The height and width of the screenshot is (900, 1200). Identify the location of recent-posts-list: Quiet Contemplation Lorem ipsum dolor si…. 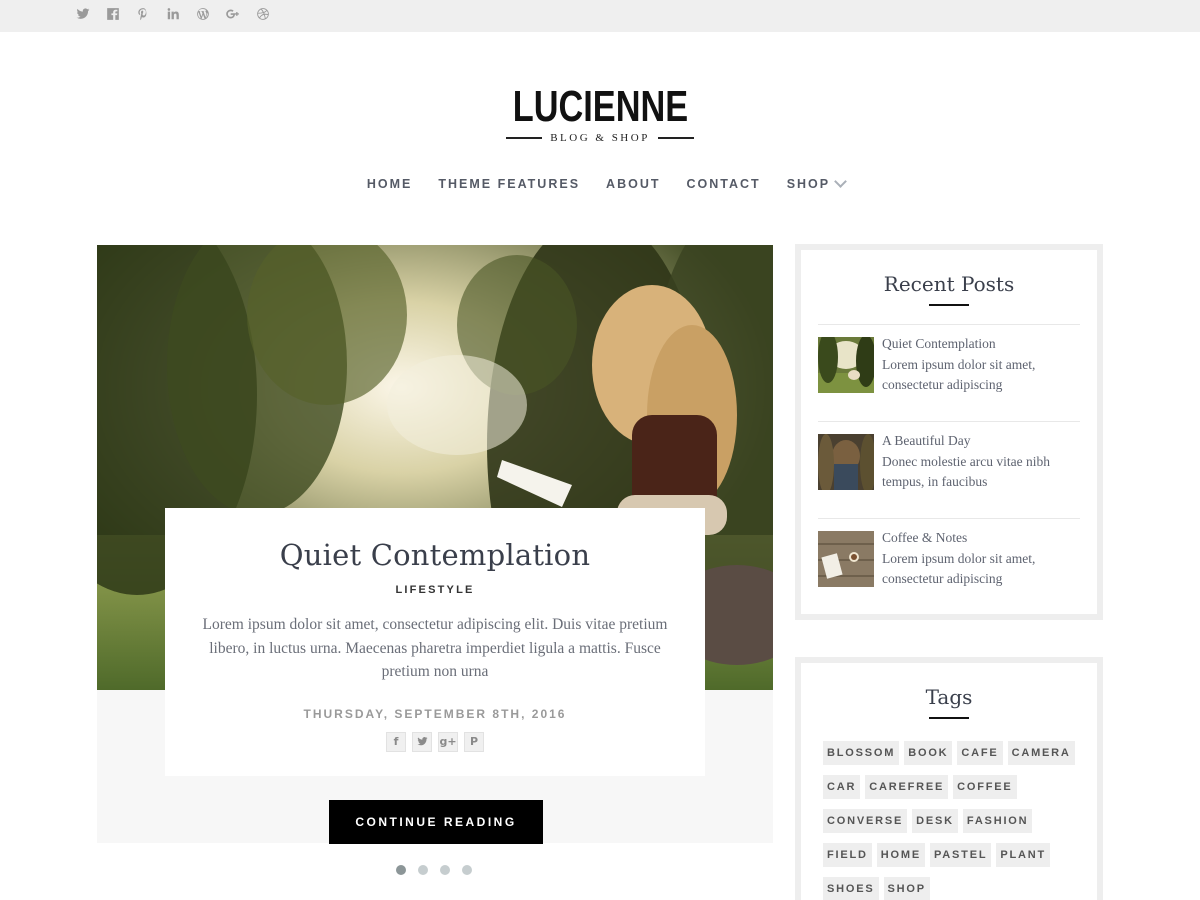
(949, 469).